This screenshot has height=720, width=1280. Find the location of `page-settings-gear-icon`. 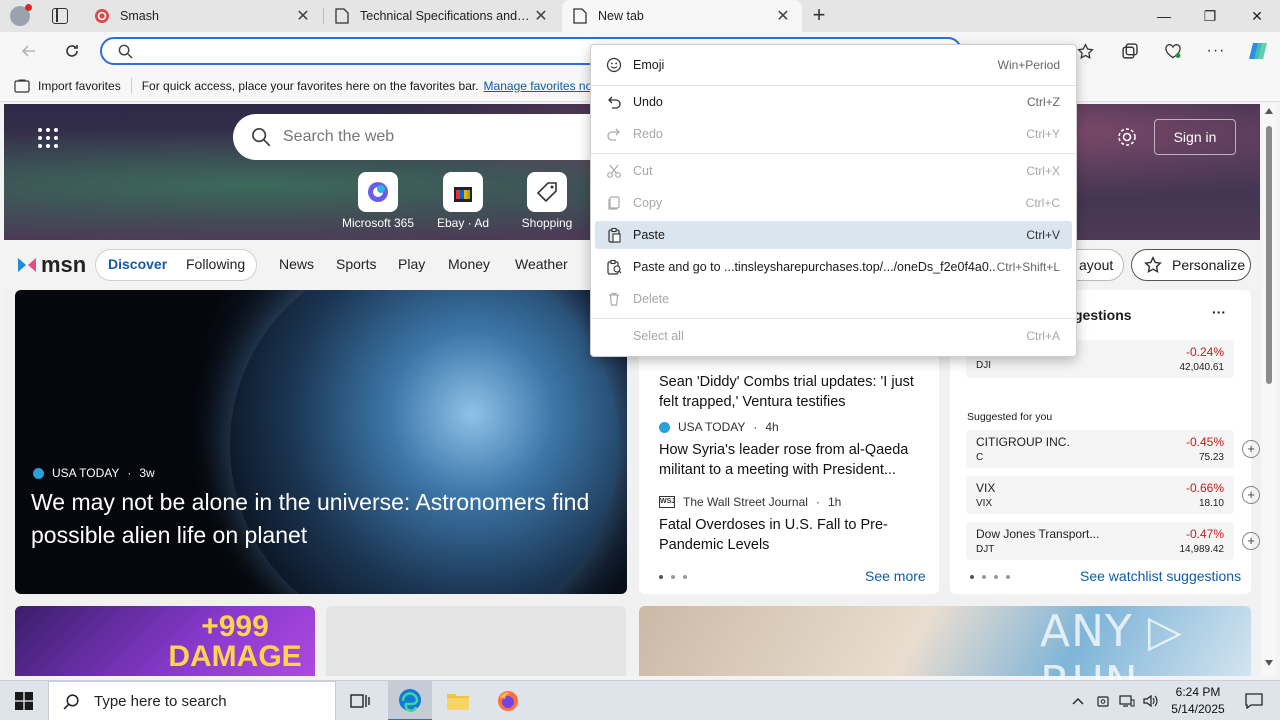

page-settings-gear-icon is located at coordinates (1127, 138).